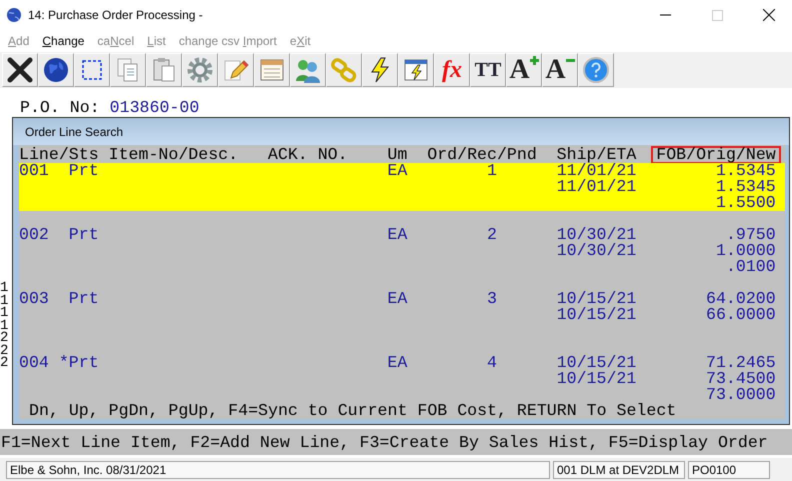 This screenshot has width=792, height=481. Describe the element at coordinates (60, 108) in the screenshot. I see `po-label: P.O. No:` at that location.